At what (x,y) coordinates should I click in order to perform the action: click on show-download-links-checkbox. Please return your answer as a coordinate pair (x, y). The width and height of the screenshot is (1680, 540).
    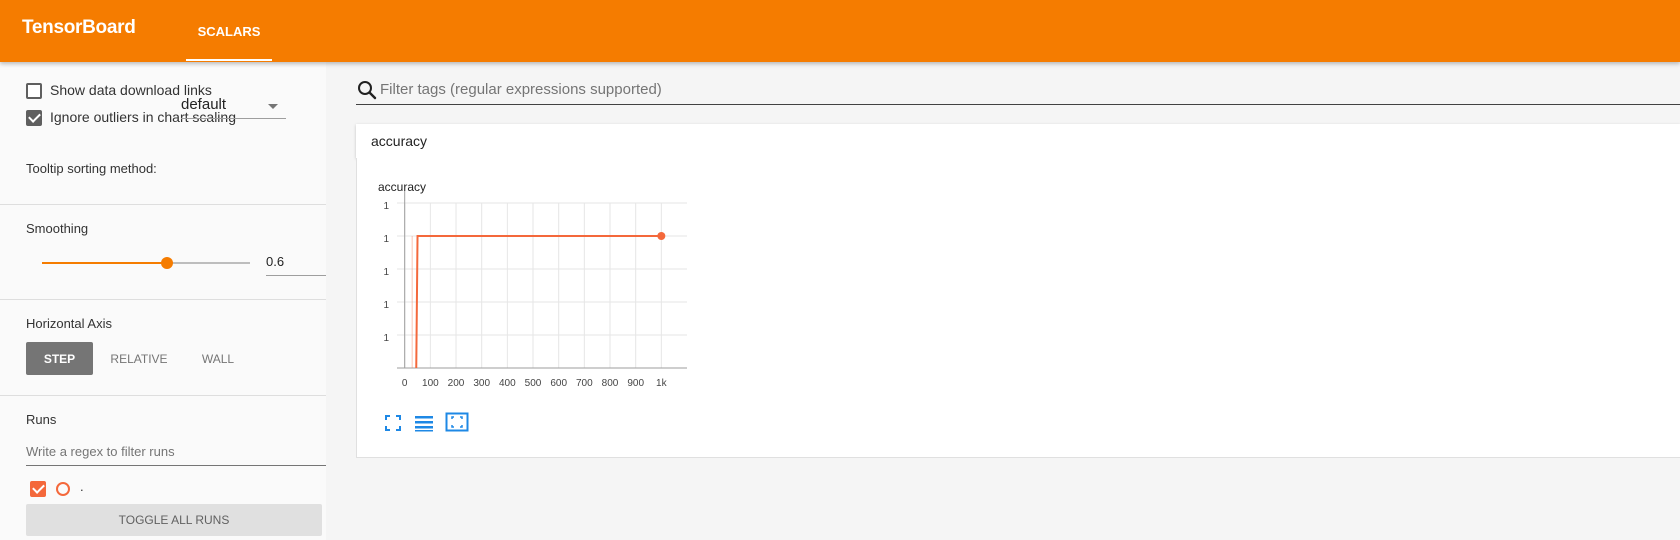
    Looking at the image, I should click on (34, 91).